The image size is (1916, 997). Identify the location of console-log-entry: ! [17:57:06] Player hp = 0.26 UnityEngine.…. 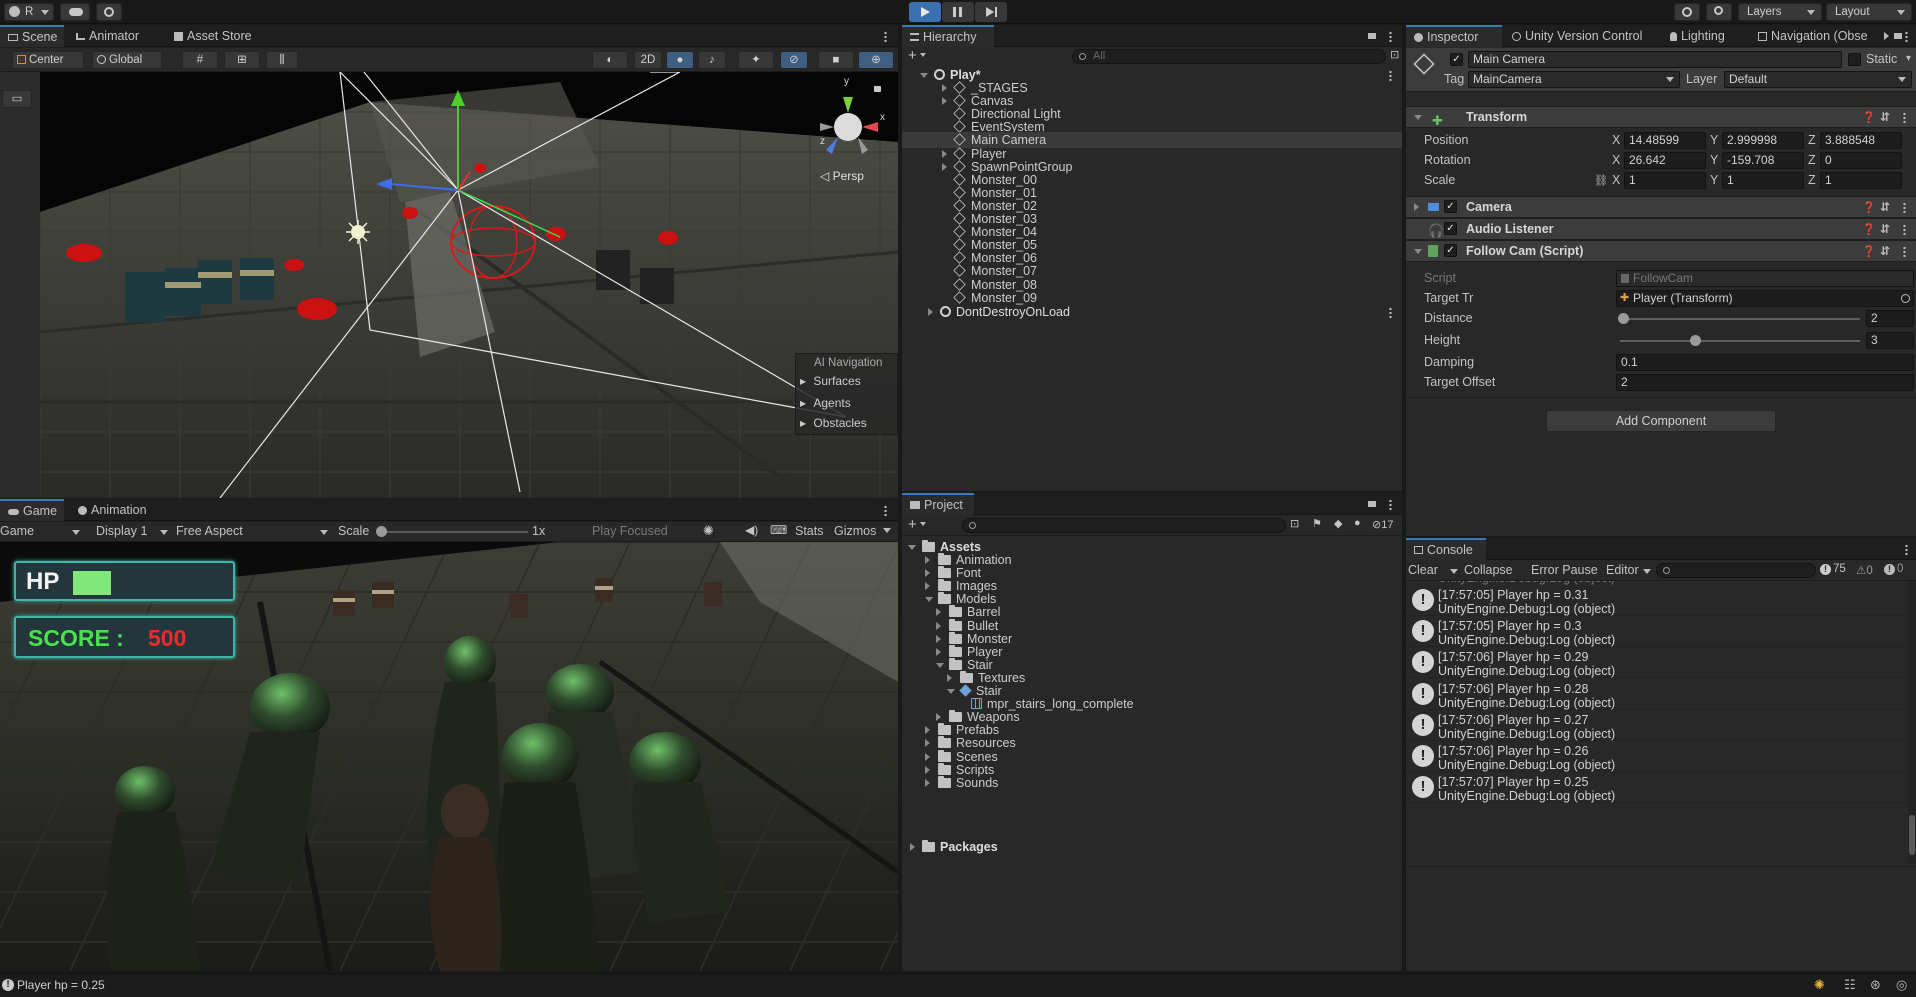
(1657, 756).